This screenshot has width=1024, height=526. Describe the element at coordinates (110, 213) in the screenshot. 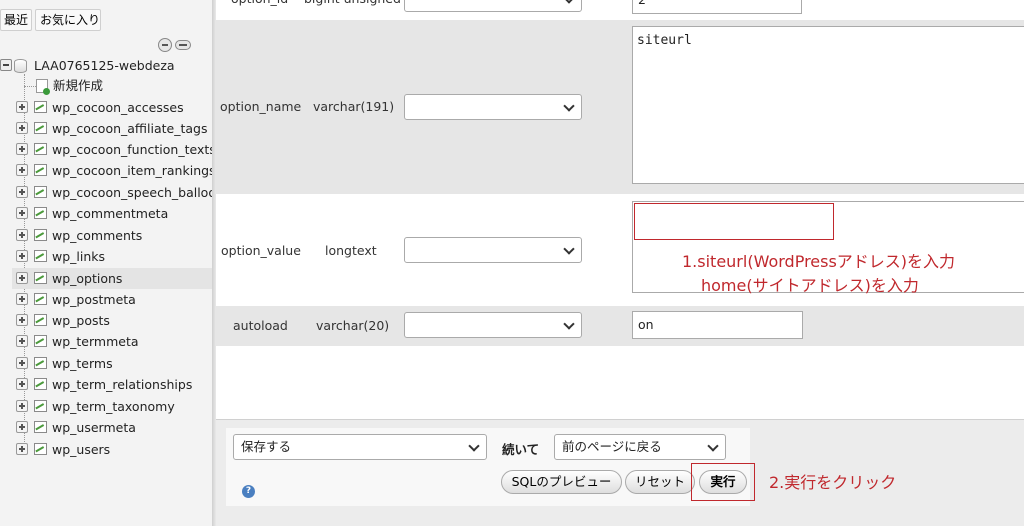

I see `table-name: wp_commentmeta` at that location.